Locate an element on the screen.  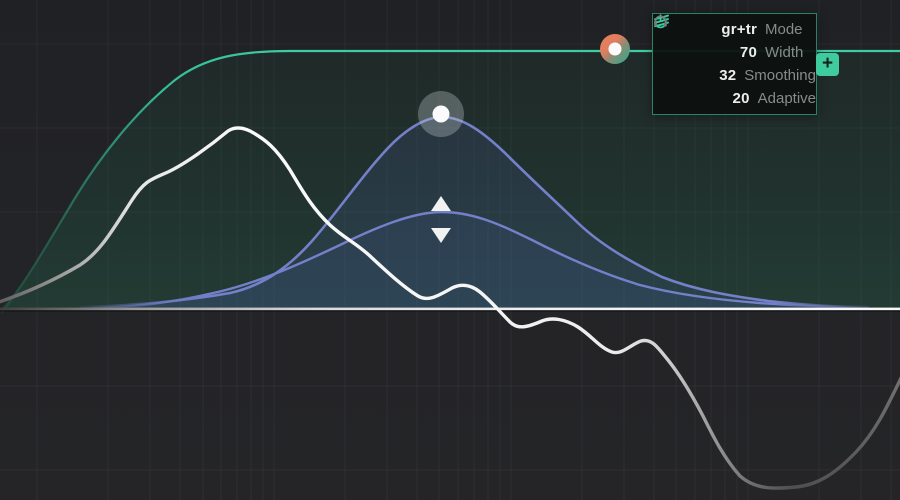
param-row-smoothing: 32 Smoothing is located at coordinates (734, 51).